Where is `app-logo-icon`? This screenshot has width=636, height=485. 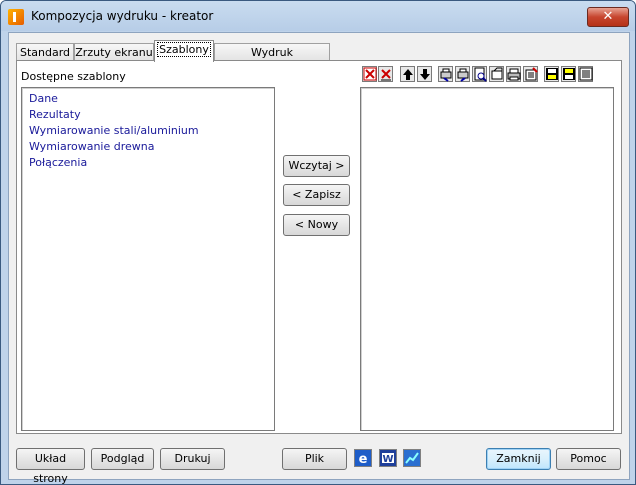
app-logo-icon is located at coordinates (16, 17).